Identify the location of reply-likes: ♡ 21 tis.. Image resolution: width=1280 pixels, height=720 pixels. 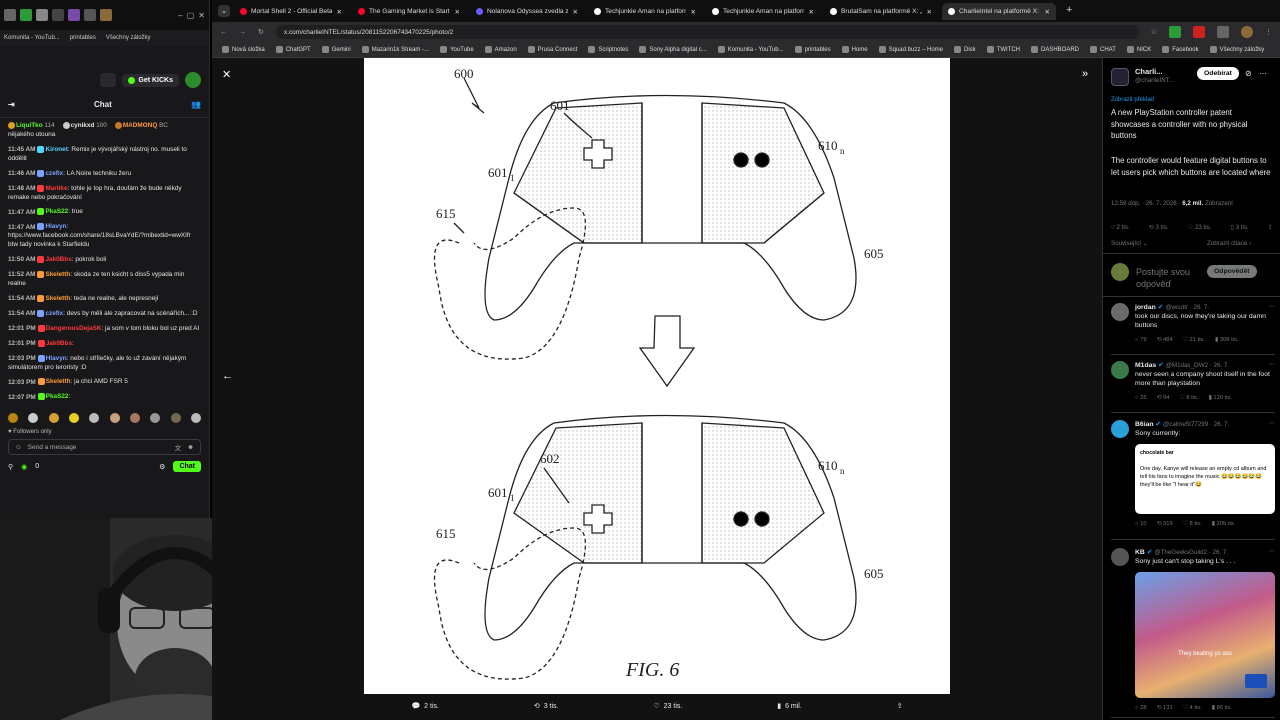
(1194, 340).